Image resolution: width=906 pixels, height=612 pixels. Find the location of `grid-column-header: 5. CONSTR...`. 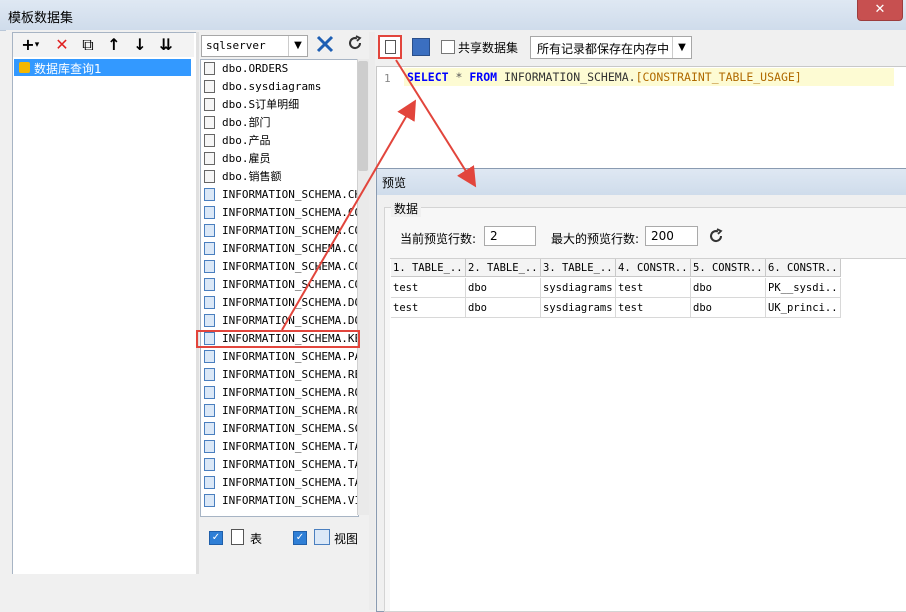

grid-column-header: 5. CONSTR... is located at coordinates (728, 268).